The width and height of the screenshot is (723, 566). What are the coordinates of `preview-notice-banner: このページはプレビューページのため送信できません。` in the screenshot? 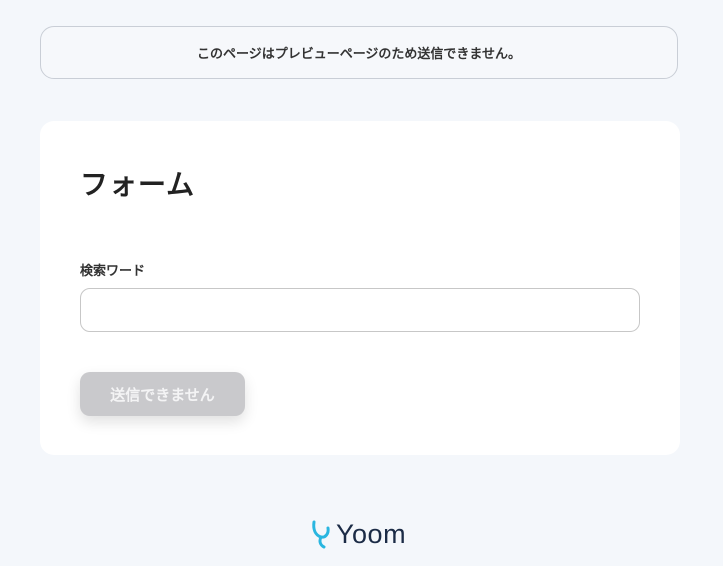 It's located at (359, 52).